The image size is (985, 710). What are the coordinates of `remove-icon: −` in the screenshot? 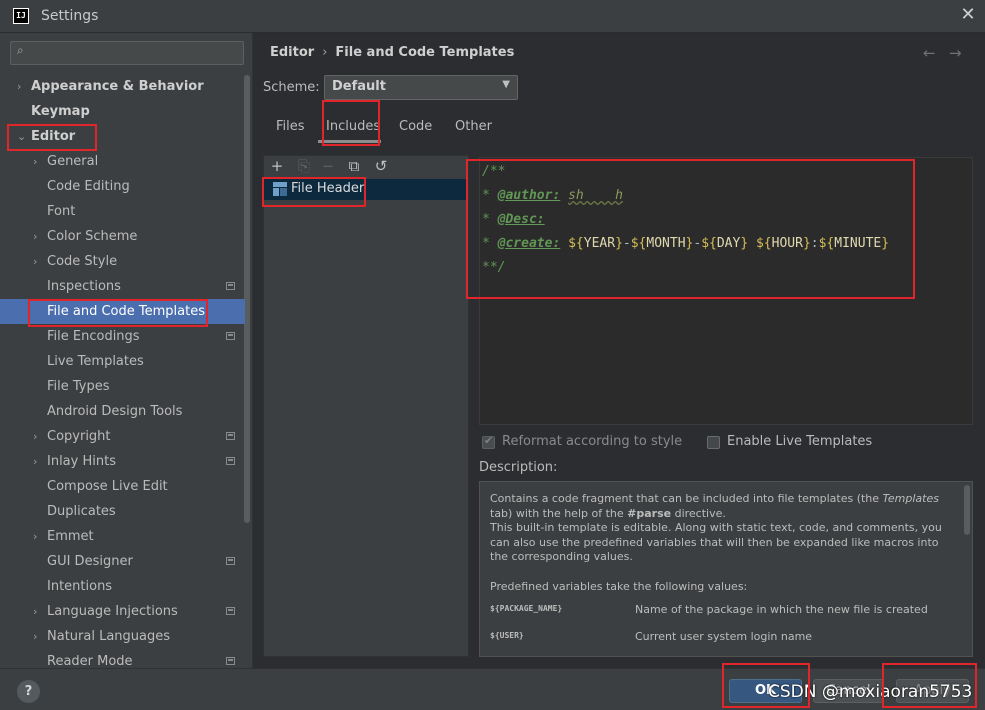 It's located at (328, 166).